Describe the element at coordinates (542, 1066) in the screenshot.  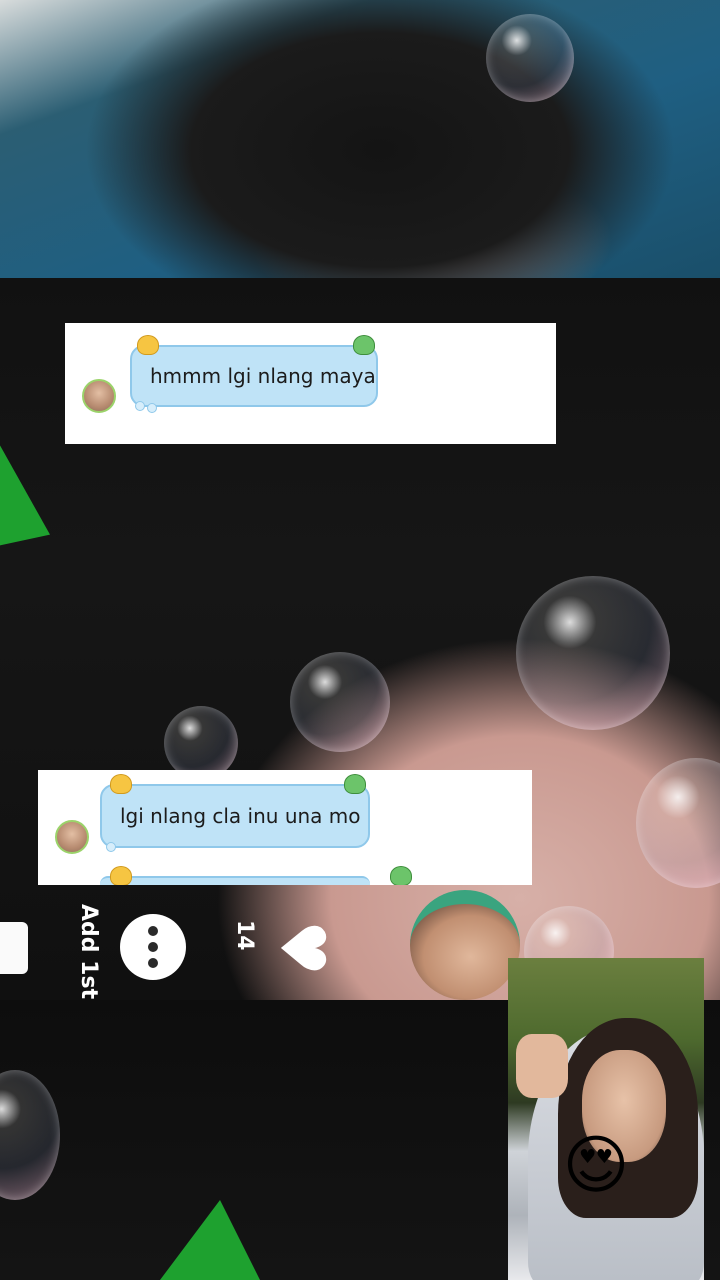
I see `peace-sign-hand` at that location.